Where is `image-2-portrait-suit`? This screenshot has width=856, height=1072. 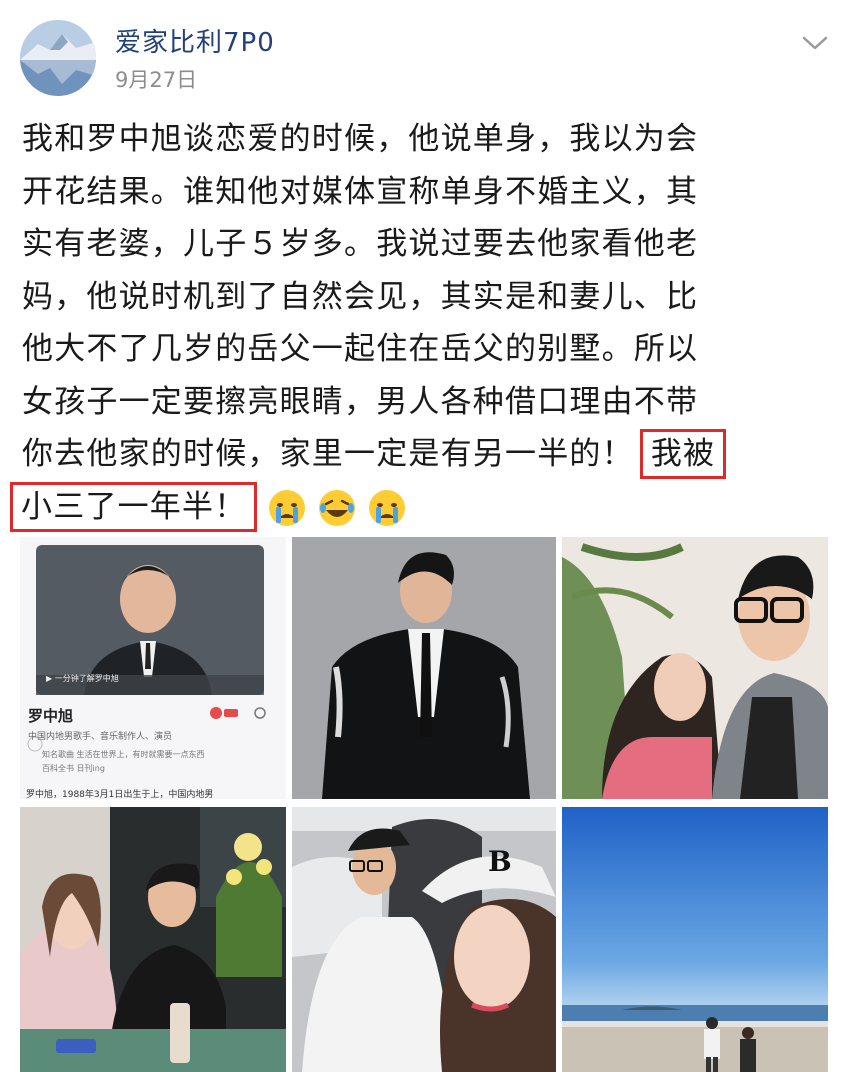
image-2-portrait-suit is located at coordinates (424, 668).